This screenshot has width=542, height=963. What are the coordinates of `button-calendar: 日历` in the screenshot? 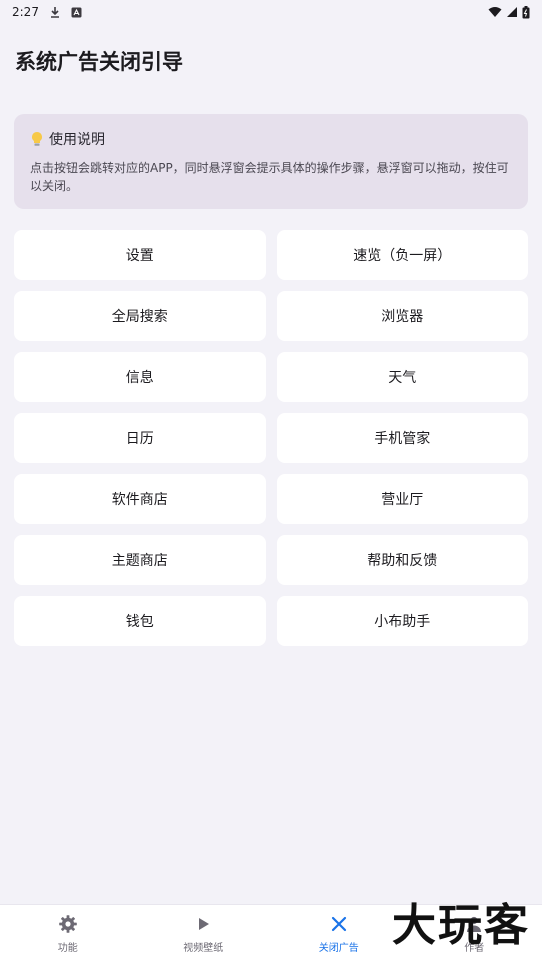 It's located at (140, 438).